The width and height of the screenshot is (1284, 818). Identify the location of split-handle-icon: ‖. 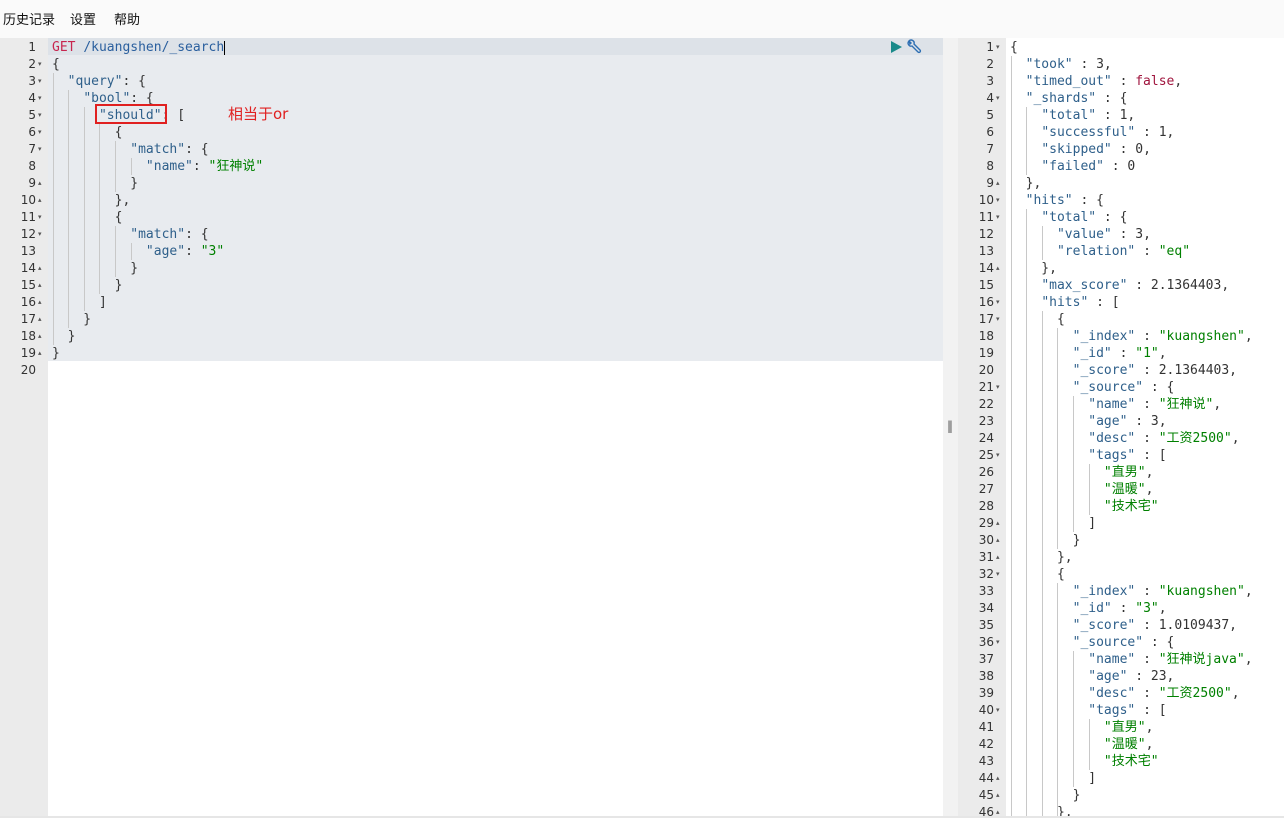
(950, 426).